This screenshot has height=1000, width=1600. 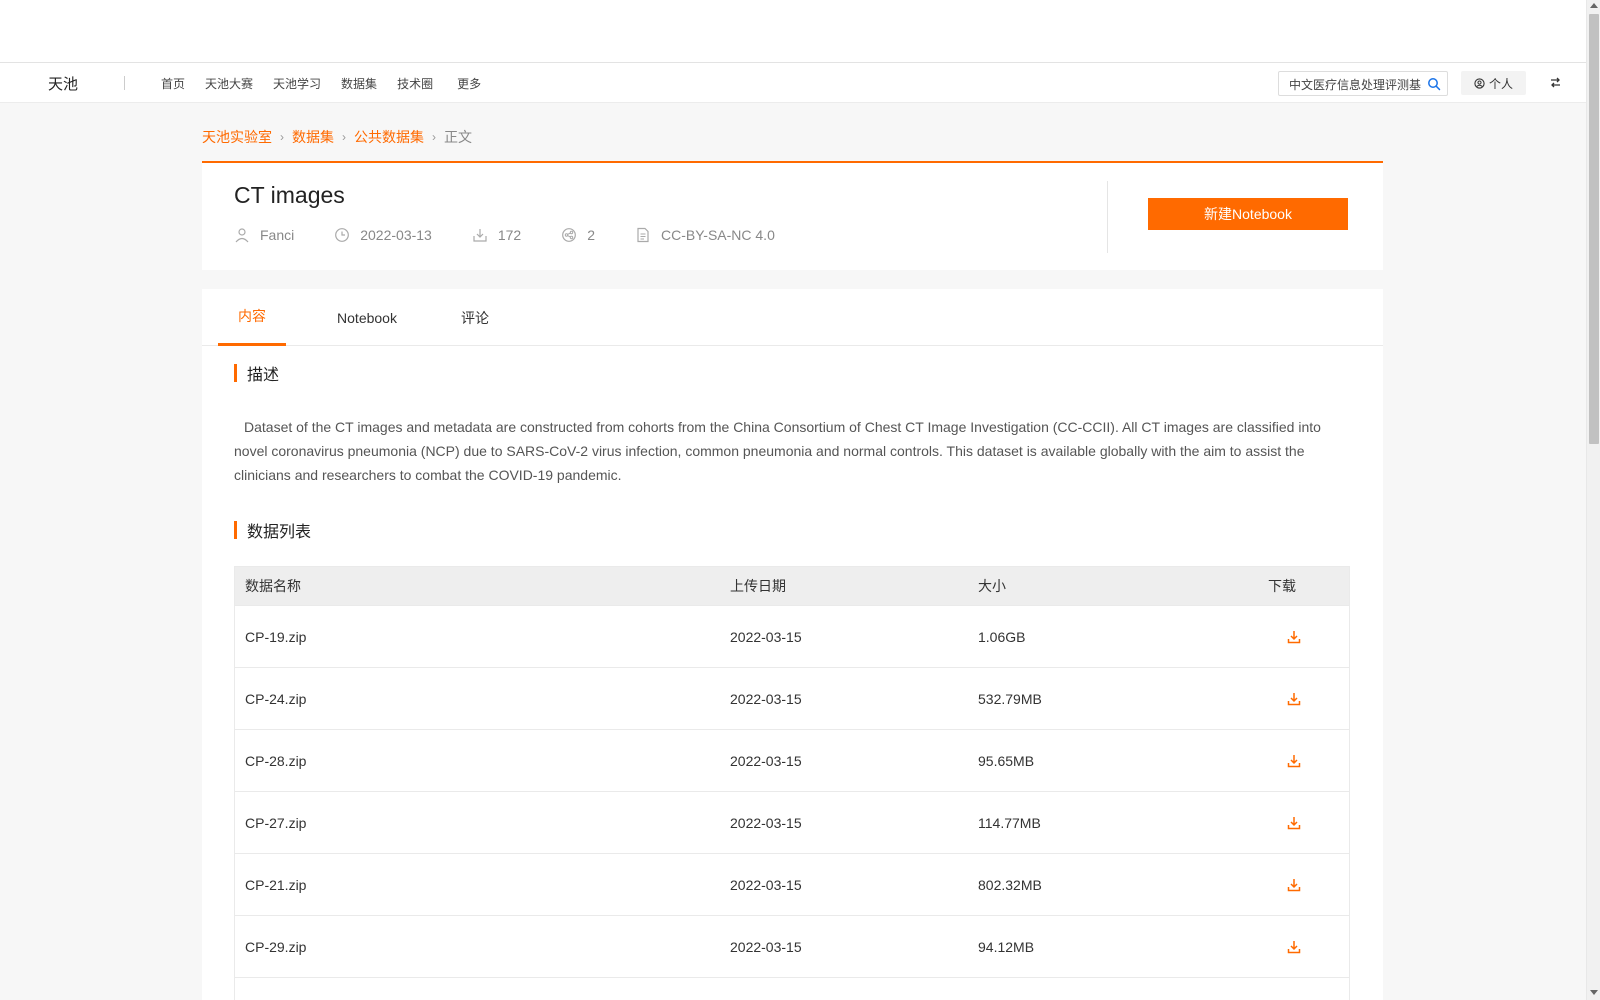 What do you see at coordinates (242, 235) in the screenshot?
I see `user-icon` at bounding box center [242, 235].